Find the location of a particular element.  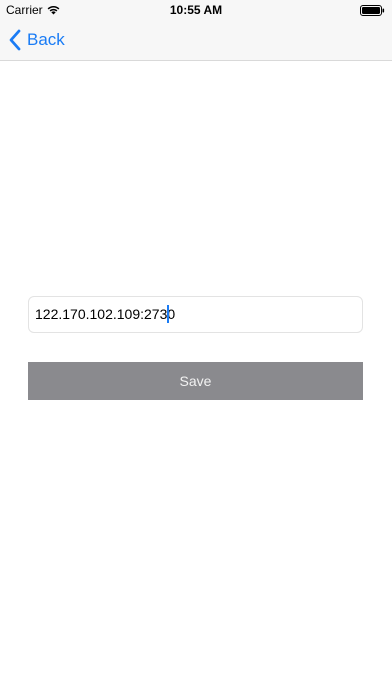

back-label: Back is located at coordinates (46, 39).